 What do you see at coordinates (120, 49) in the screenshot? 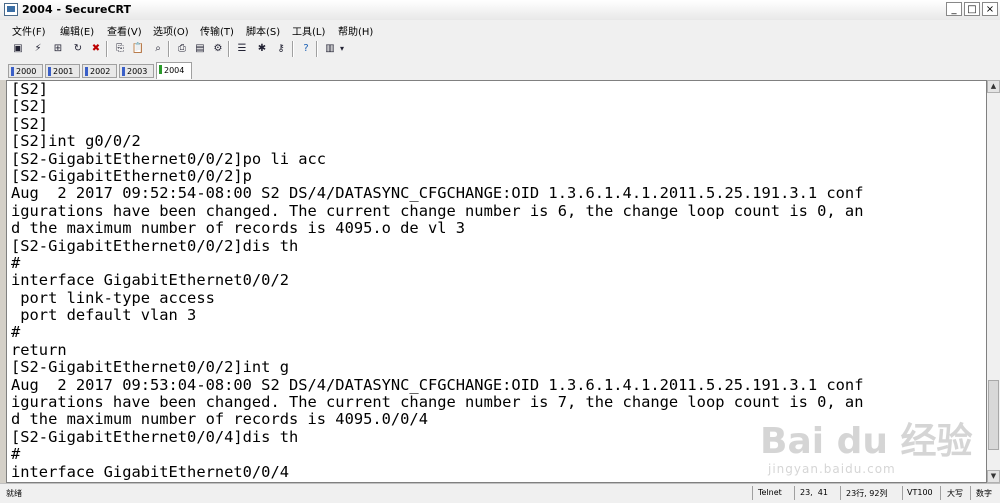
I see `copy-icon: ⎘` at bounding box center [120, 49].